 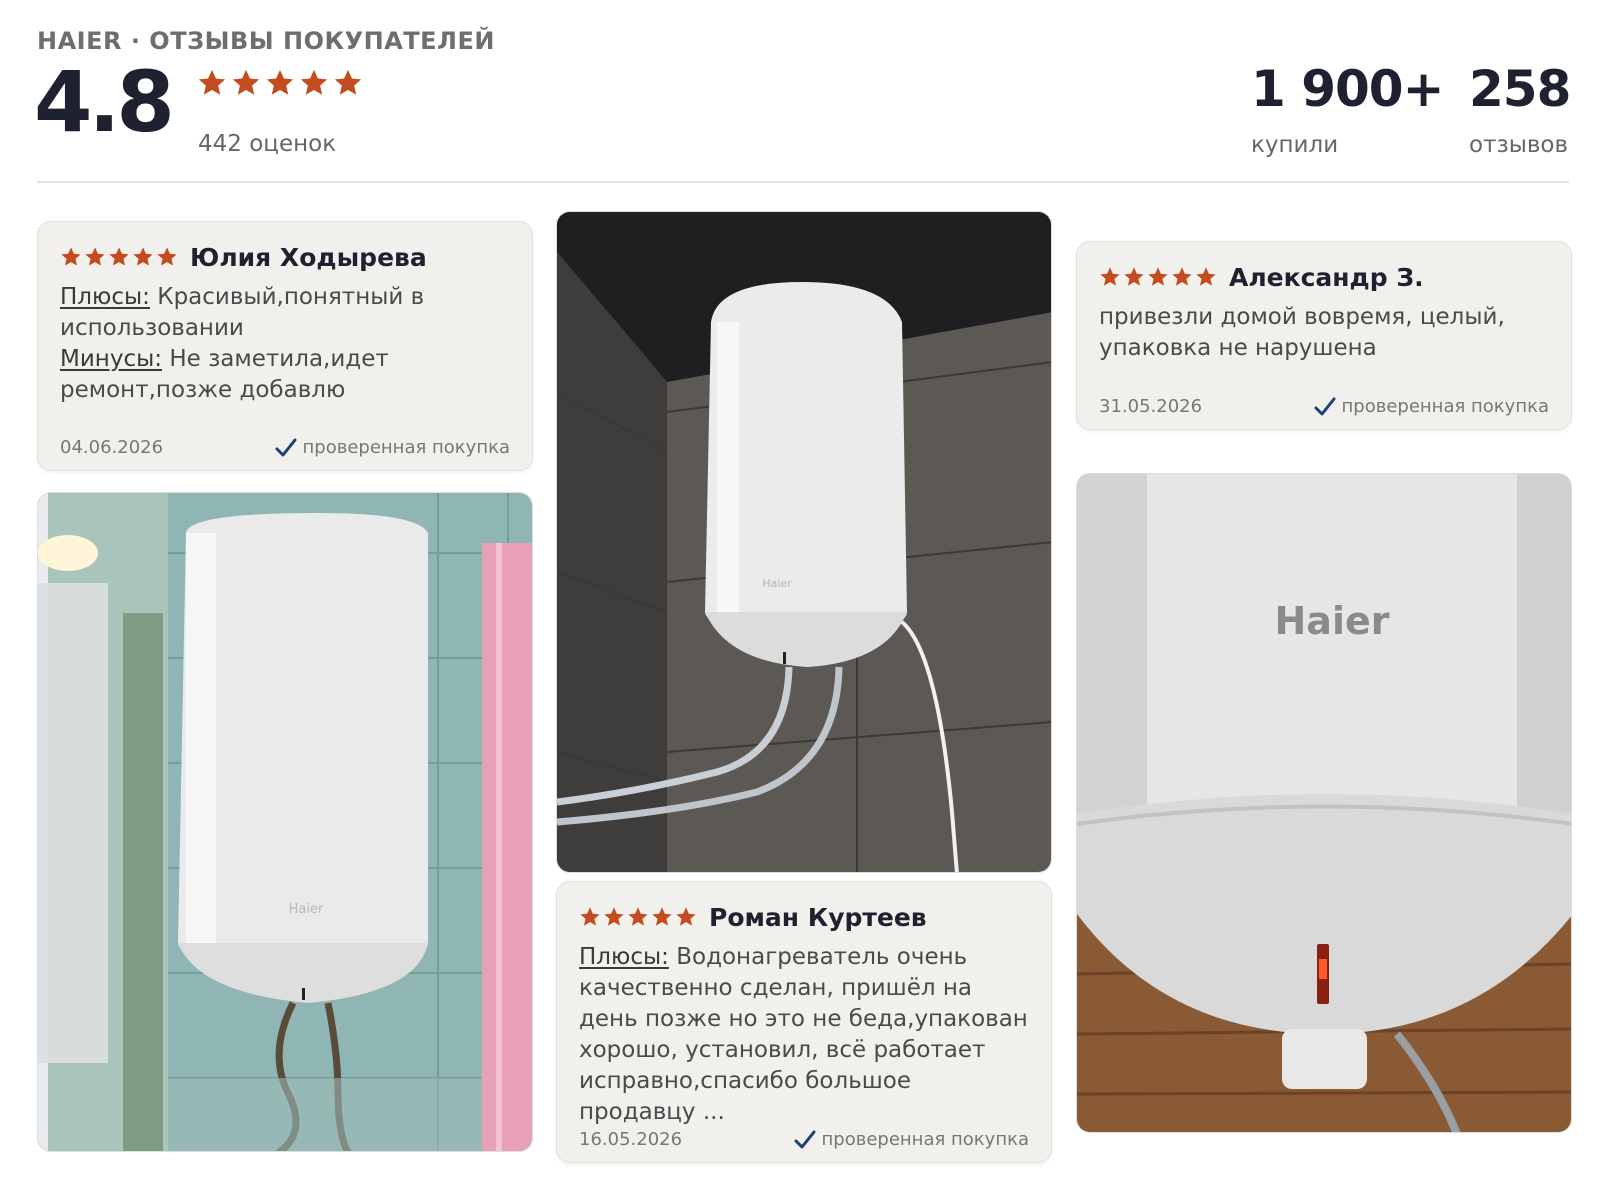 What do you see at coordinates (1347, 89) in the screenshot?
I see `stat-bought-value: 1 900+` at bounding box center [1347, 89].